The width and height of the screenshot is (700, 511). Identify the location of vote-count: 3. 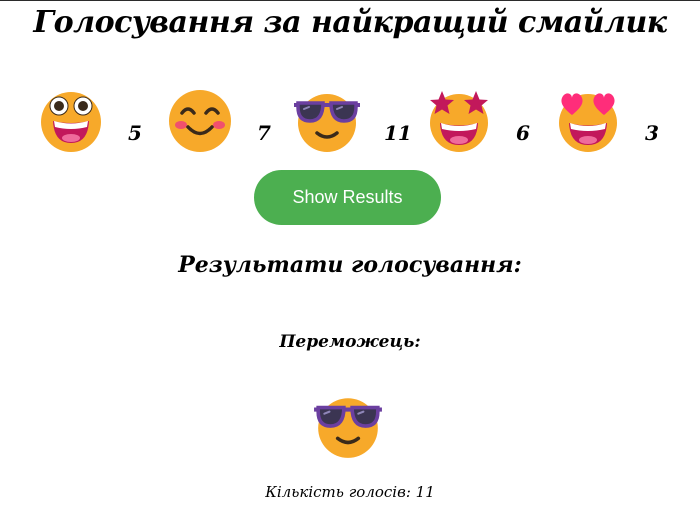
(652, 133).